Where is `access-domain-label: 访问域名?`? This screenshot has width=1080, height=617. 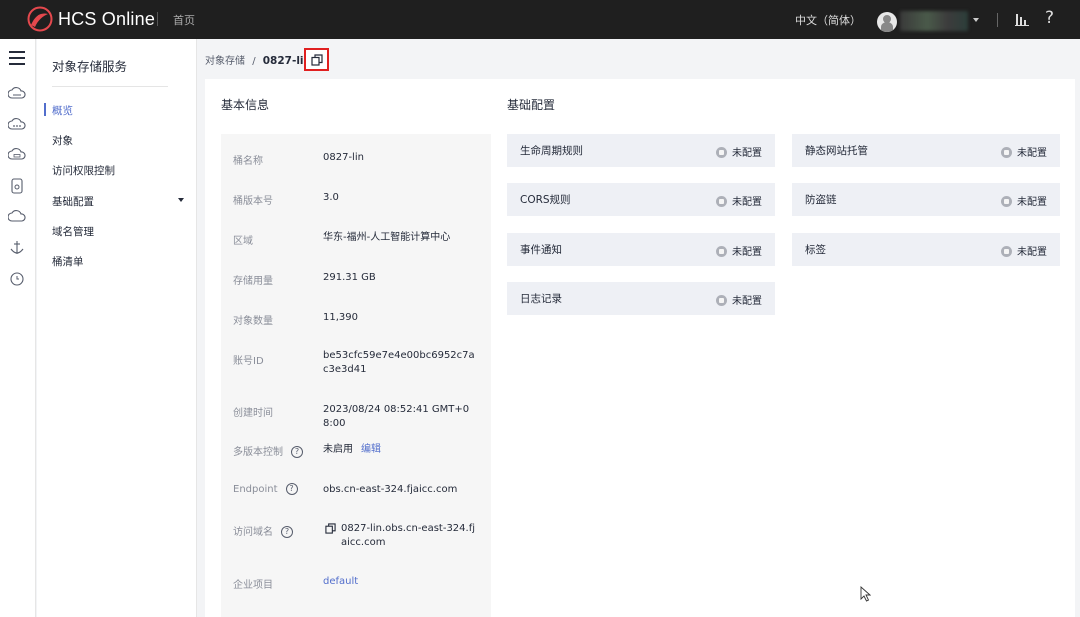
access-domain-label: 访问域名? is located at coordinates (263, 530).